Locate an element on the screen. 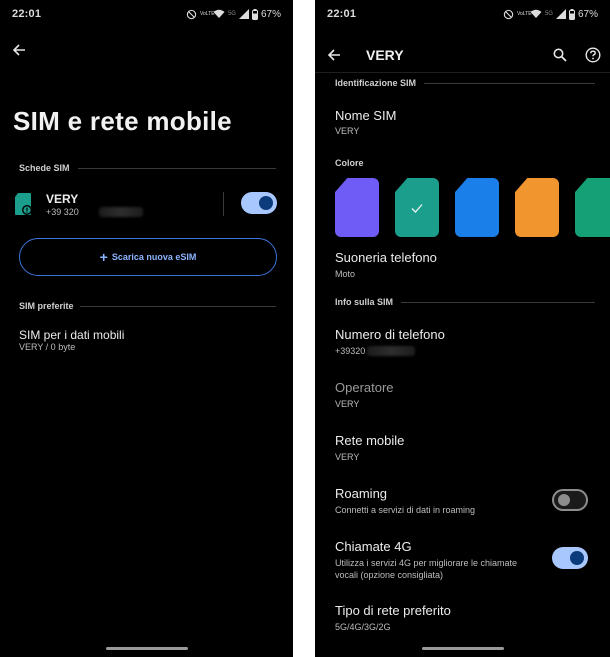  help-button is located at coordinates (593, 55).